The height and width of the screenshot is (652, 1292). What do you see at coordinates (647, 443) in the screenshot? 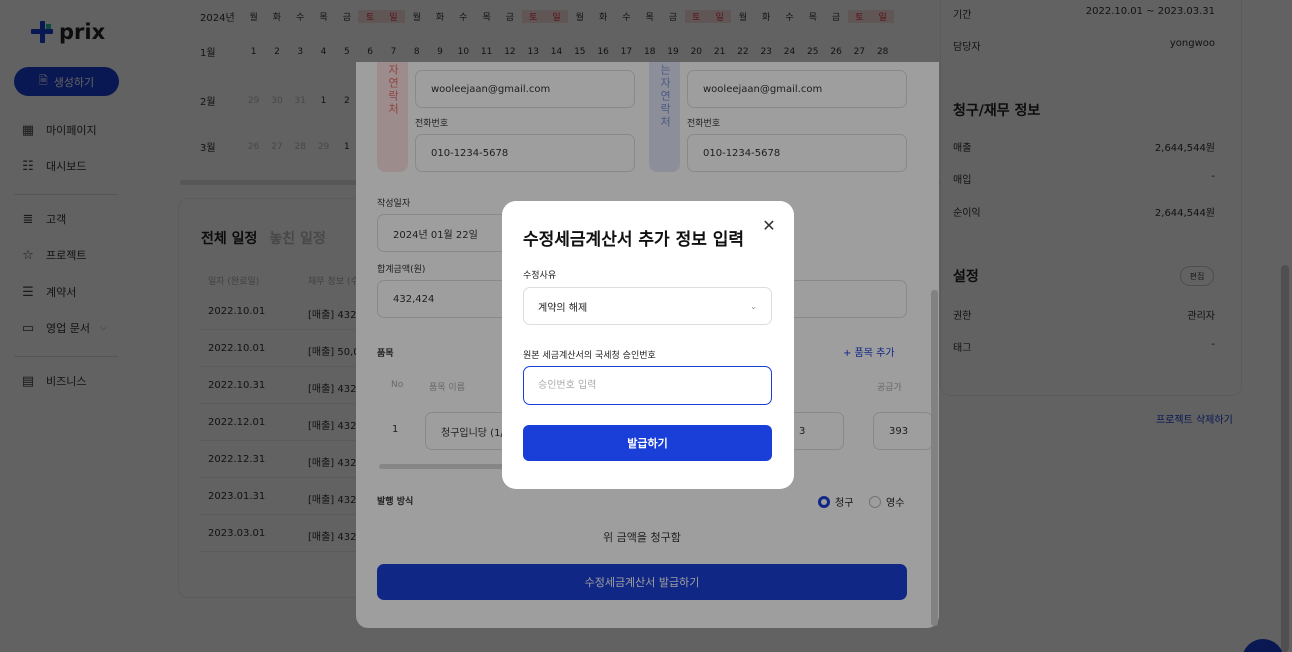
I see `issue-button: 발급하기` at bounding box center [647, 443].